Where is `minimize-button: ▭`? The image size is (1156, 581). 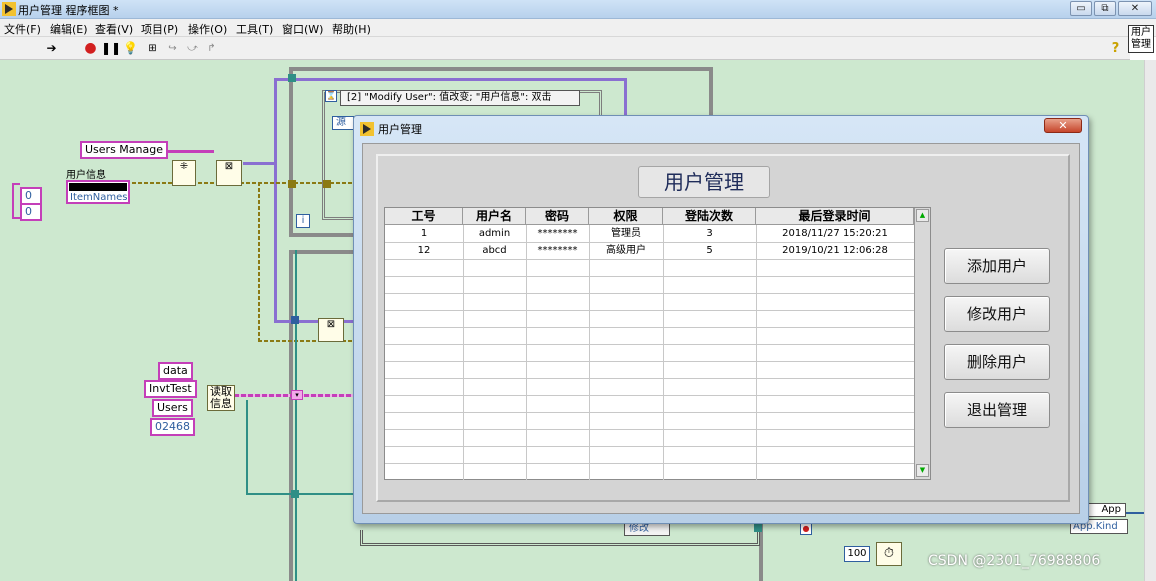 minimize-button: ▭ is located at coordinates (1081, 8).